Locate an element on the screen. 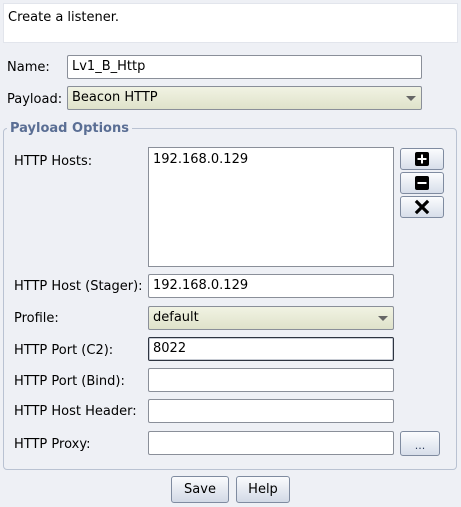  profile-label: Profile: is located at coordinates (36, 318).